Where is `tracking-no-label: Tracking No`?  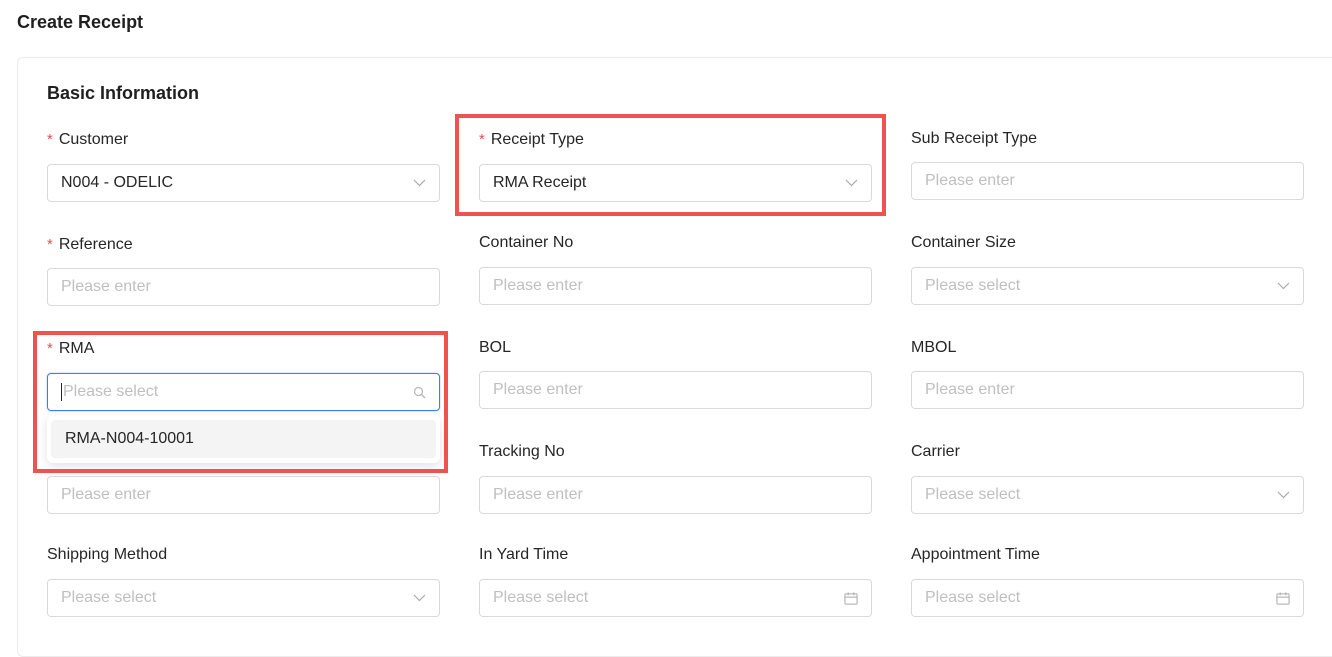 tracking-no-label: Tracking No is located at coordinates (522, 451).